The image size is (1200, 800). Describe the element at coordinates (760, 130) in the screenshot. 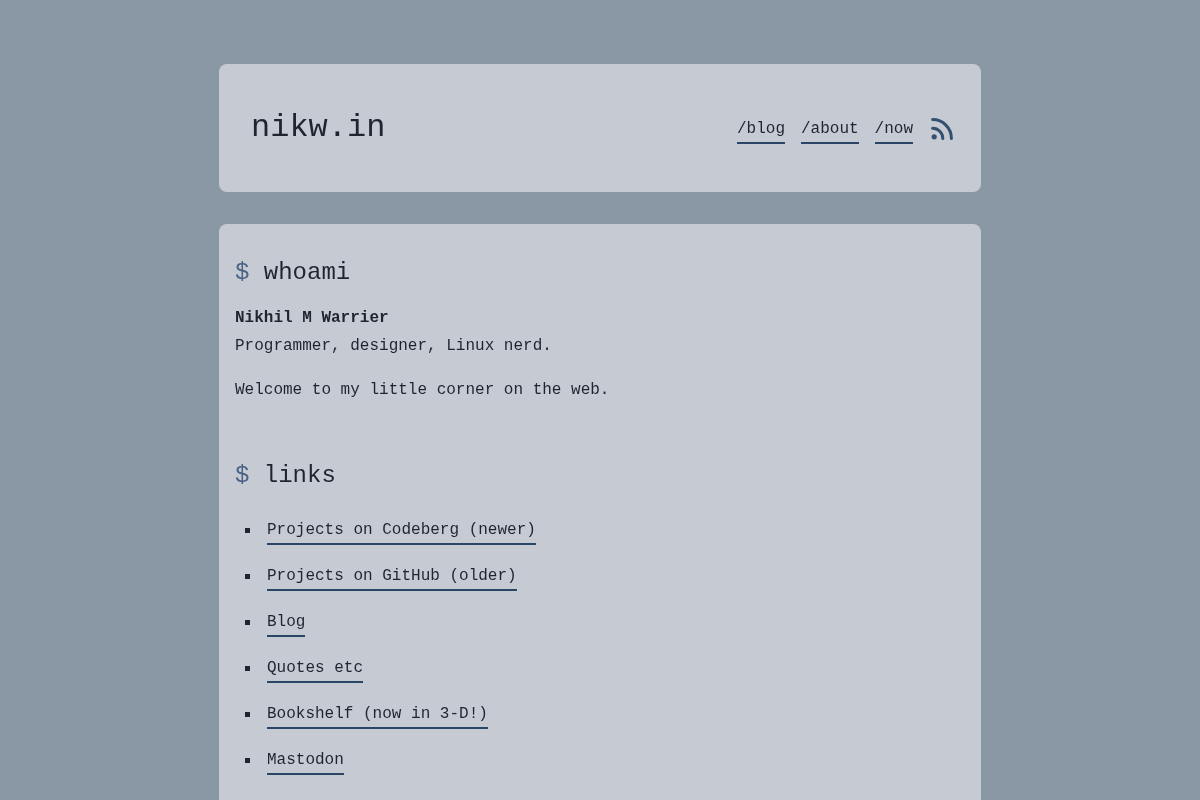

I see `nav-link: /blog` at that location.